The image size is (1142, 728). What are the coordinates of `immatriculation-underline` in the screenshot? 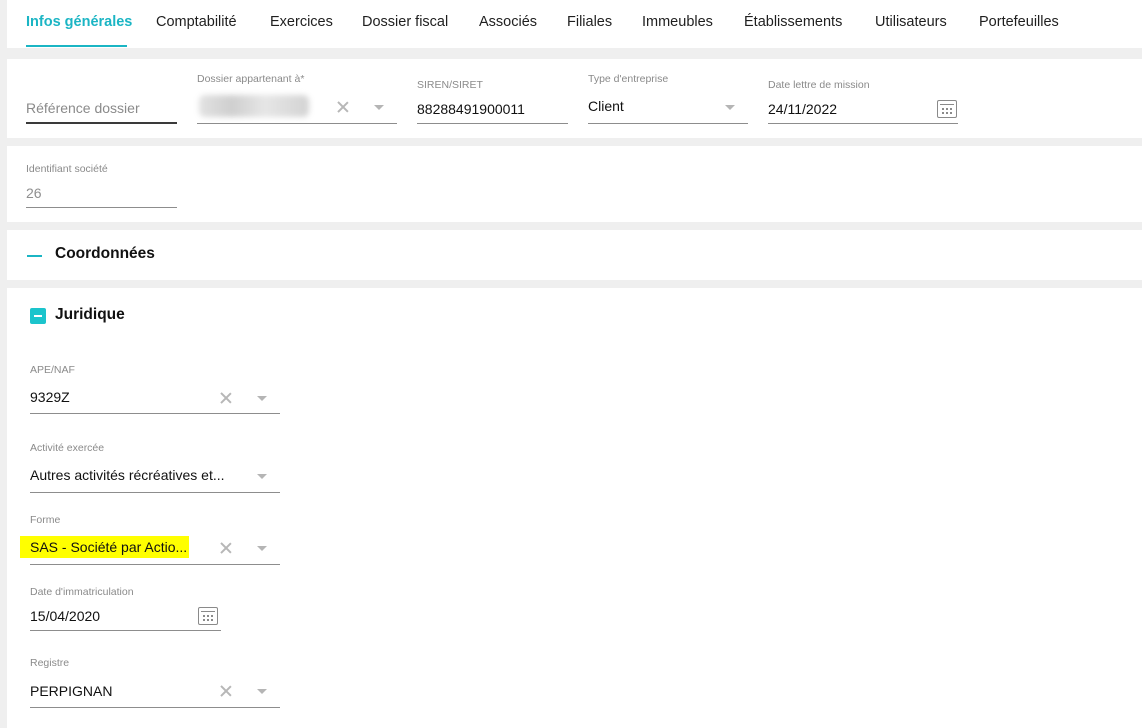 It's located at (125, 630).